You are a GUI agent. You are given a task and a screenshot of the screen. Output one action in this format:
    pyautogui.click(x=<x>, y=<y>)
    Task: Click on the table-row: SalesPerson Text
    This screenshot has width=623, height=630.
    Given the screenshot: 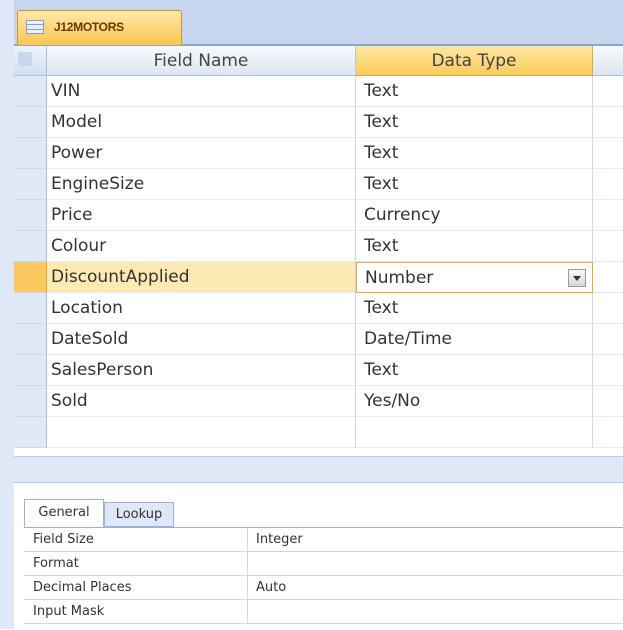 What is the action you would take?
    pyautogui.click(x=318, y=370)
    